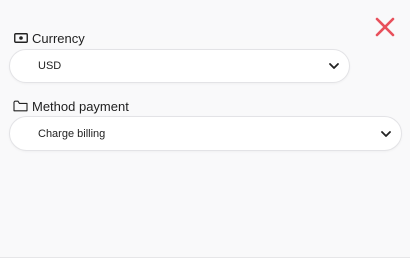 This screenshot has width=410, height=260. What do you see at coordinates (179, 66) in the screenshot?
I see `currency-select: USD` at bounding box center [179, 66].